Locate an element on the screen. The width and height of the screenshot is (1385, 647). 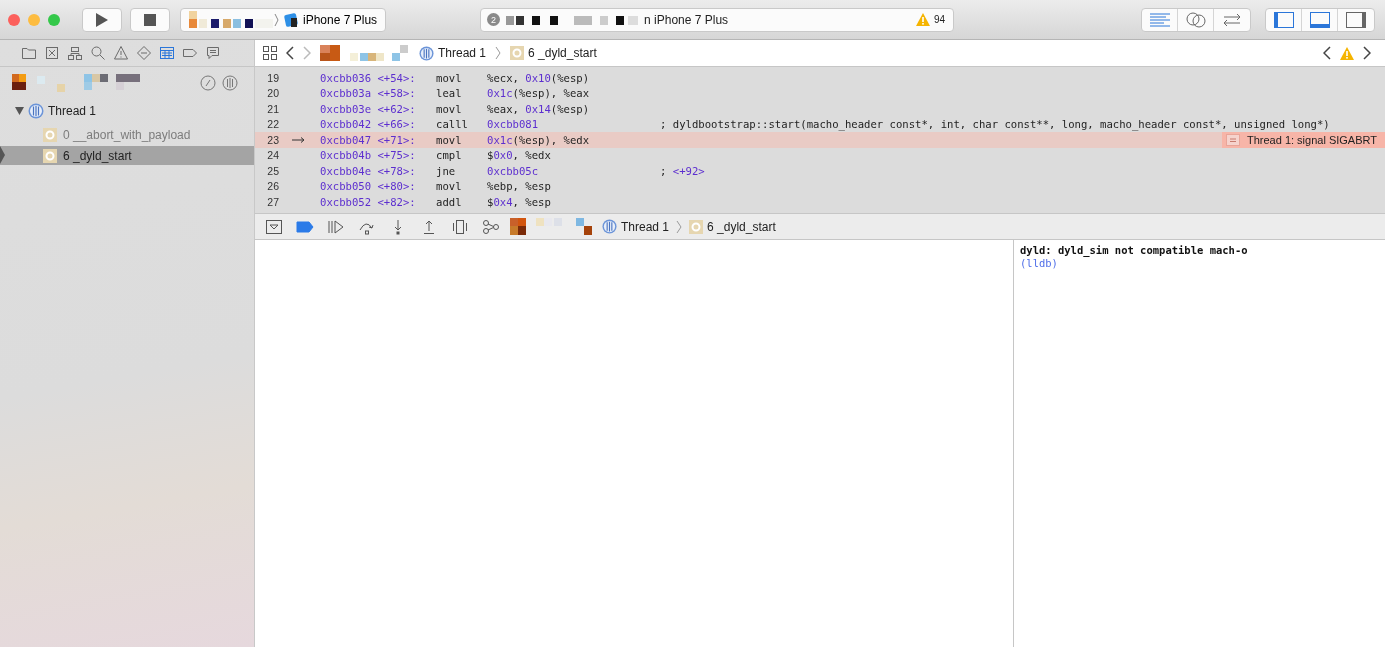
two-arrows-icon is located at coordinates (1232, 19).